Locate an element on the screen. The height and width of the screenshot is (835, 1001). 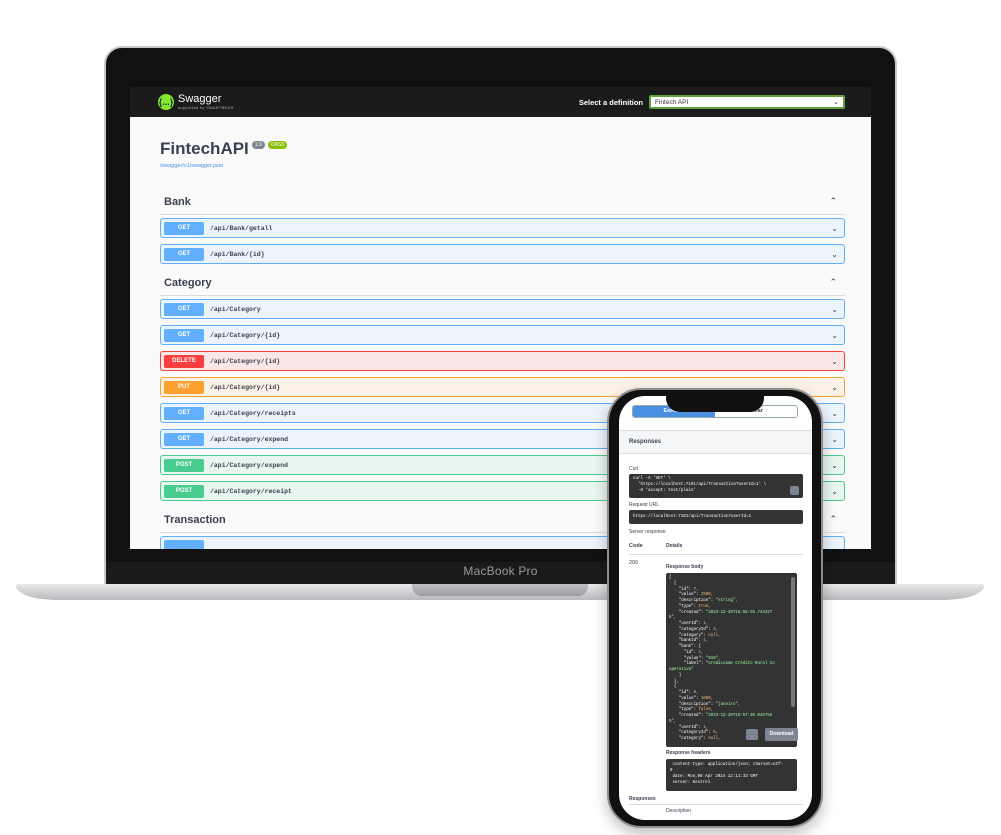
response-body-line: }, is located at coordinates (674, 681).